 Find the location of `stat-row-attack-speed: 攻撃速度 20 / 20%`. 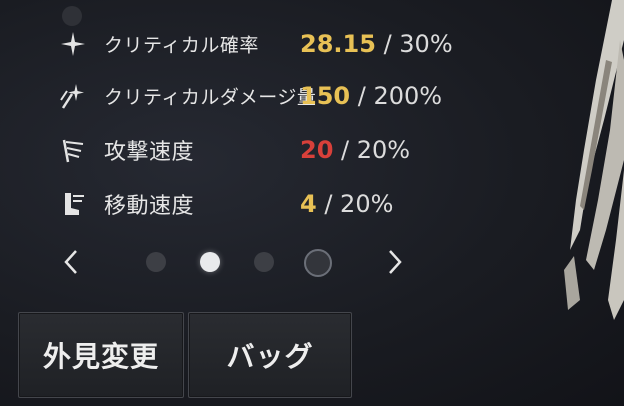

stat-row-attack-speed: 攻撃速度 20 / 20% is located at coordinates (234, 150).